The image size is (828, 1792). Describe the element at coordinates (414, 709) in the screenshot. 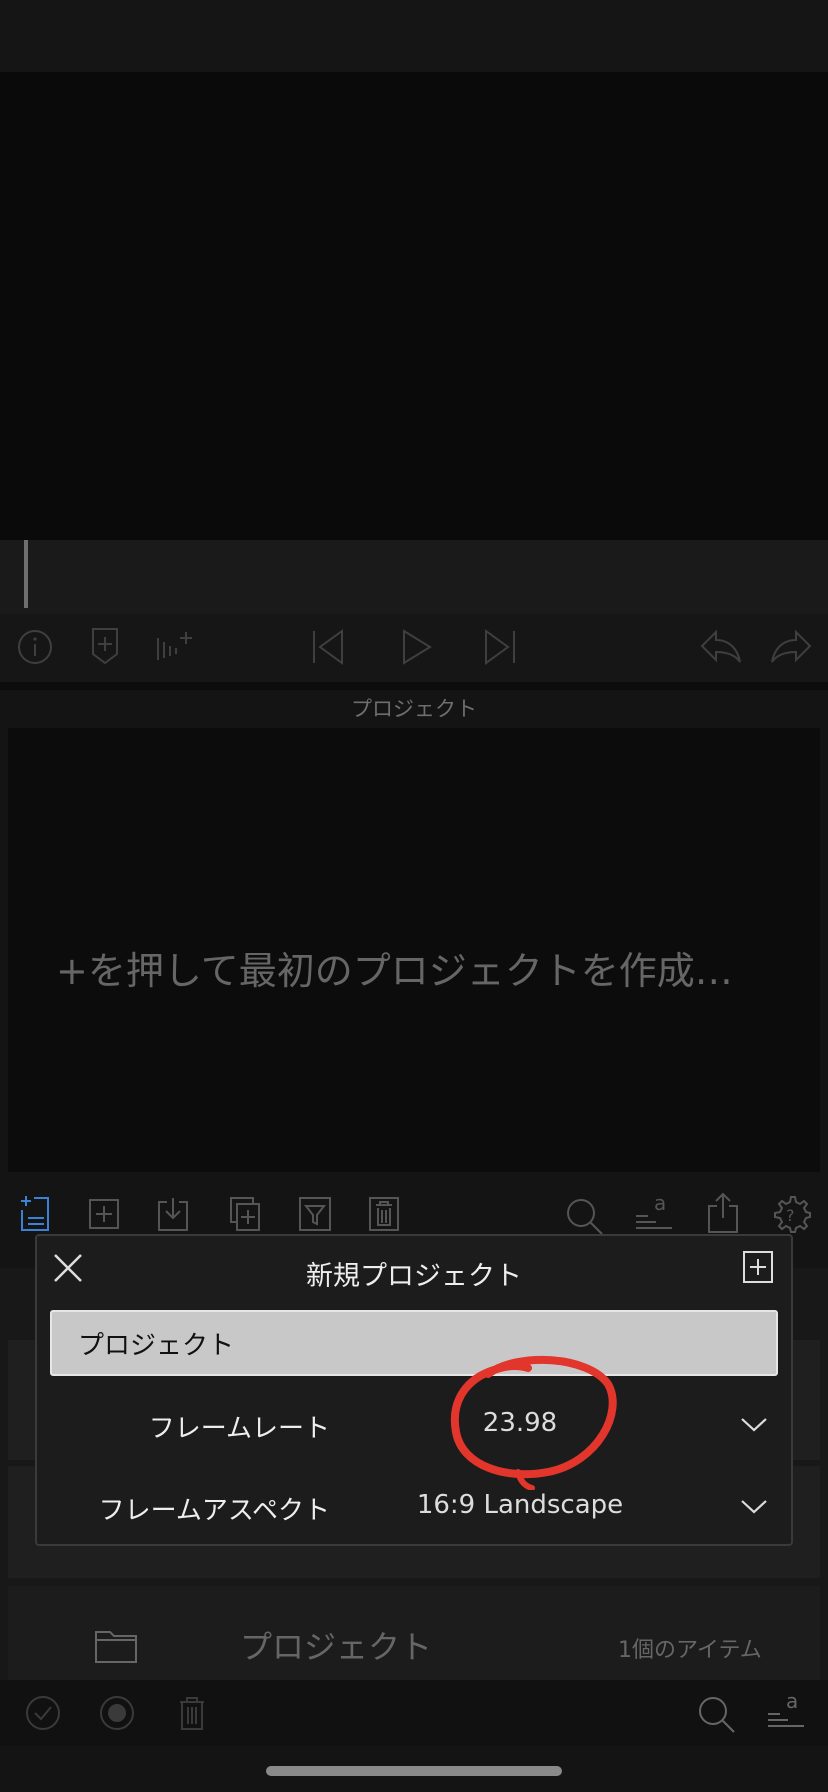

I see `browser-title: プロジェクト` at that location.